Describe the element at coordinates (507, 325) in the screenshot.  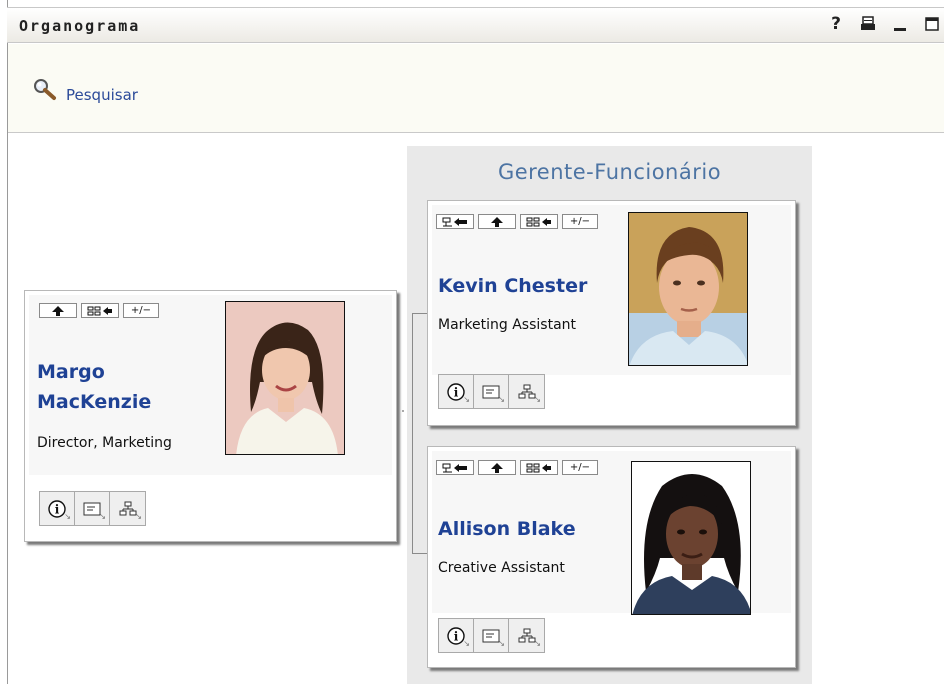
I see `person-title: Marketing Assistant` at that location.